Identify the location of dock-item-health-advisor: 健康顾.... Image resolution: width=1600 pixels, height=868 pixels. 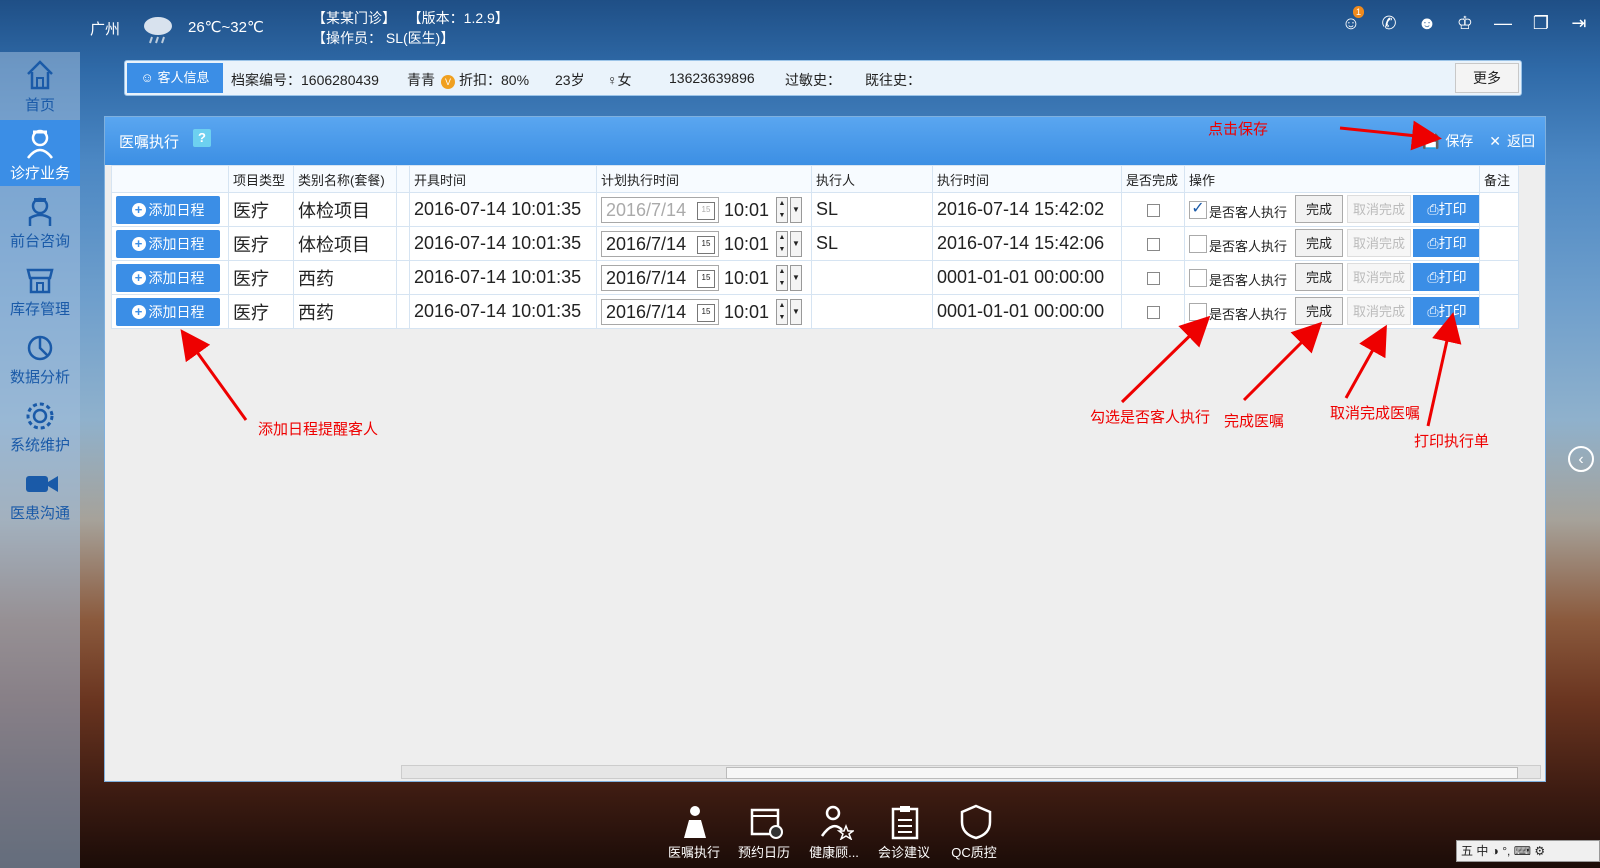
(834, 834).